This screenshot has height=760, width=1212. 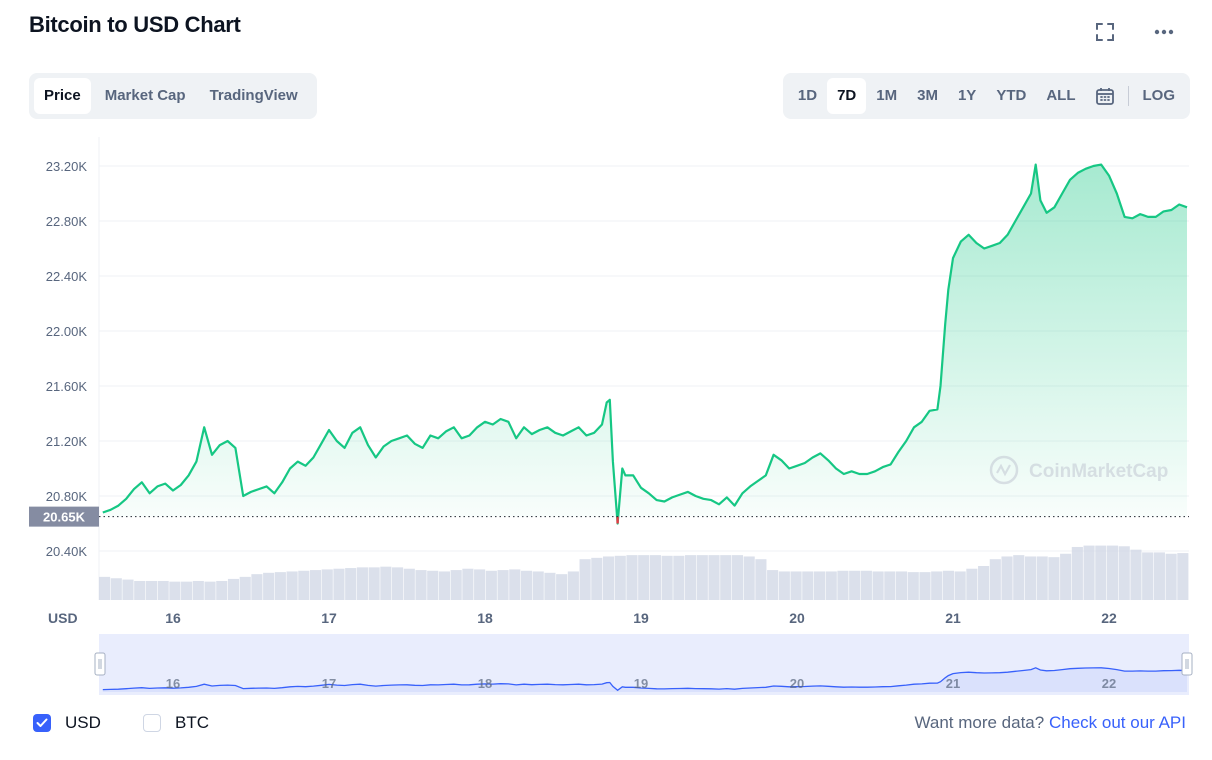 I want to click on api-link: Check out our API, so click(x=1117, y=722).